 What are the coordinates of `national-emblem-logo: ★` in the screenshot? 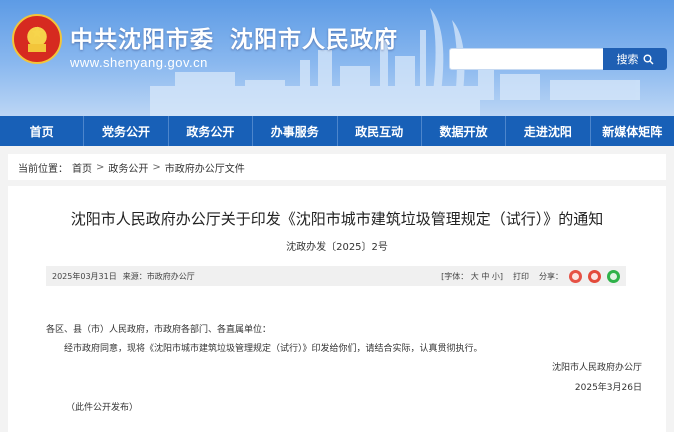 It's located at (37, 39).